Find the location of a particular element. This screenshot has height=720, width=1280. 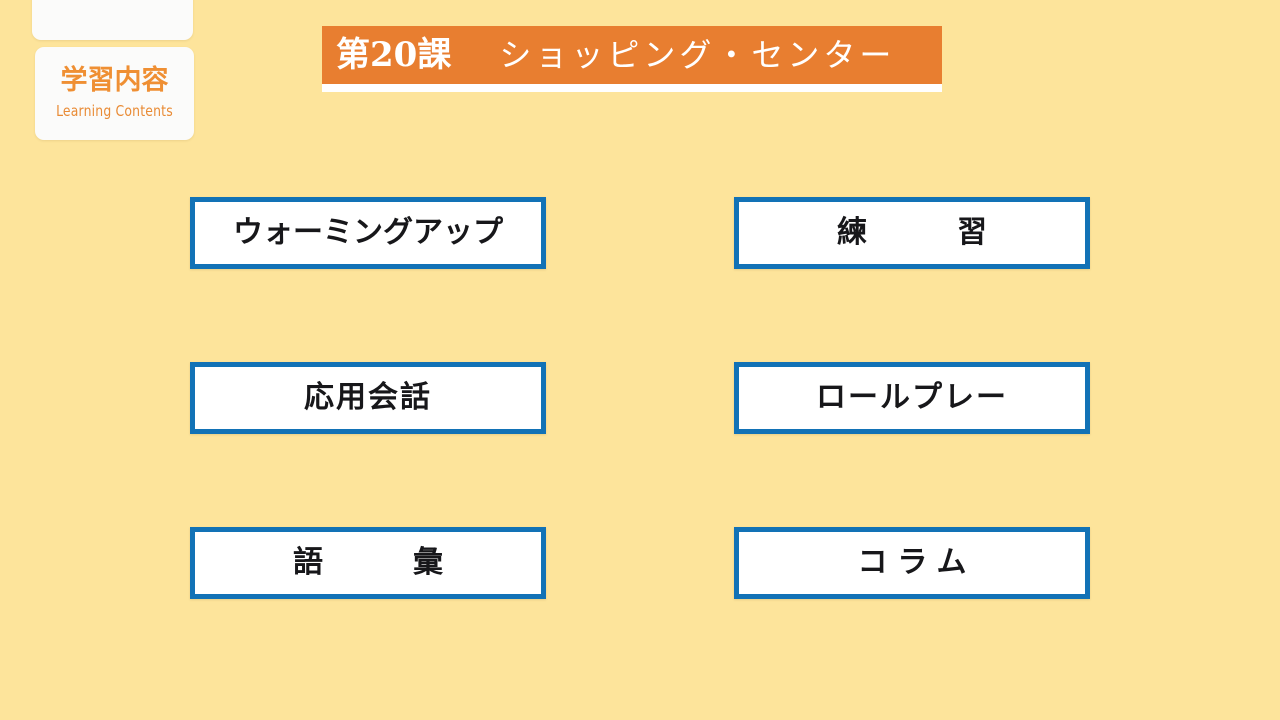

menu-button-label: コラム is located at coordinates (917, 562).